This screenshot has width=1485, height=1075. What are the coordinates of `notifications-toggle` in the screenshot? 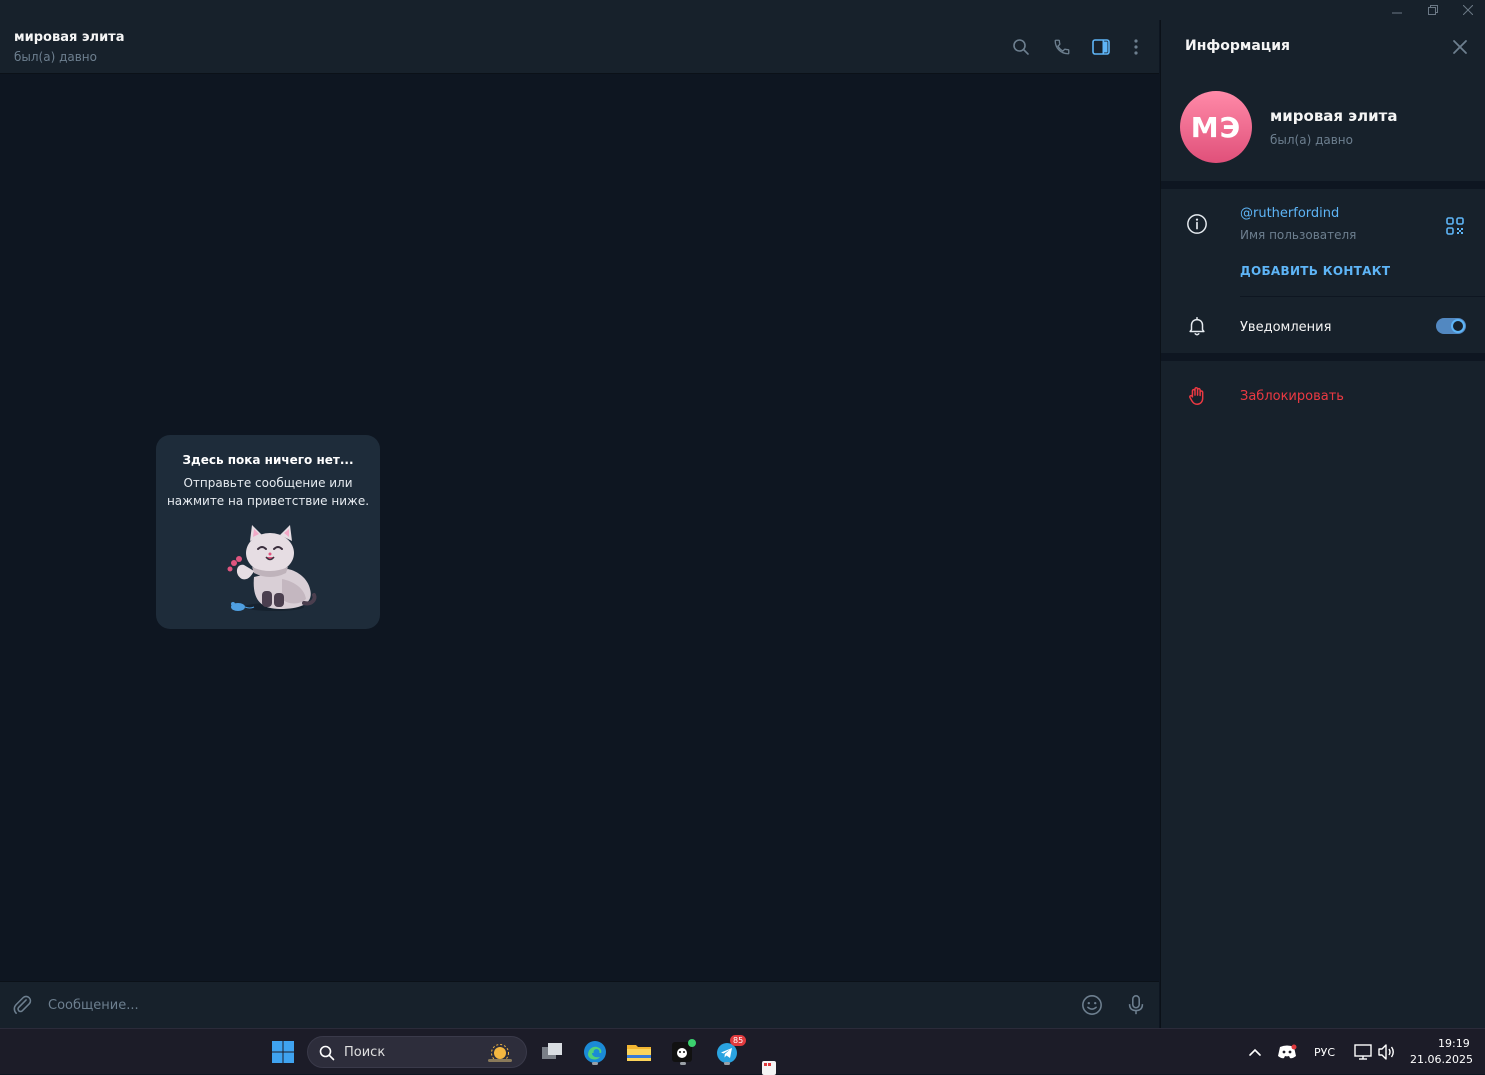 It's located at (1451, 326).